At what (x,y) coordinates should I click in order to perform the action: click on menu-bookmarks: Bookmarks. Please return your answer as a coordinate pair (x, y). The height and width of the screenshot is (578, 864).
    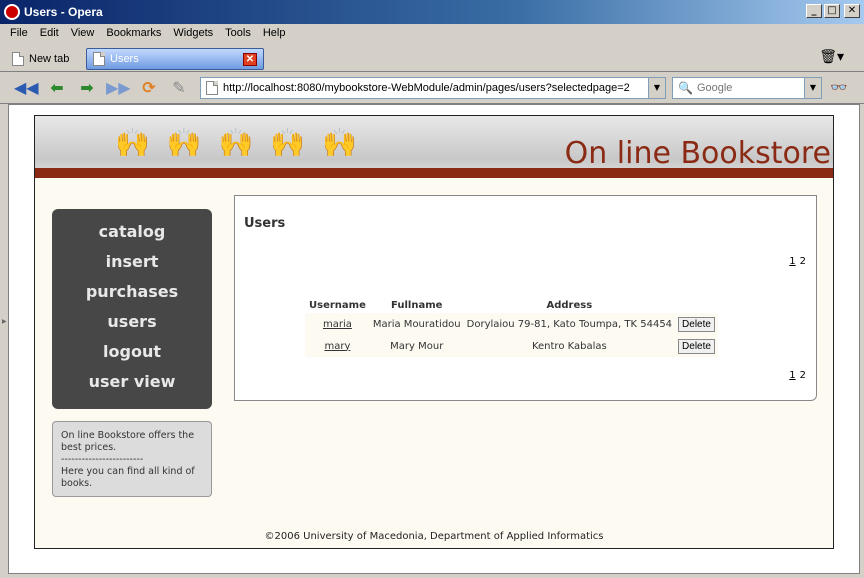
    Looking at the image, I should click on (133, 34).